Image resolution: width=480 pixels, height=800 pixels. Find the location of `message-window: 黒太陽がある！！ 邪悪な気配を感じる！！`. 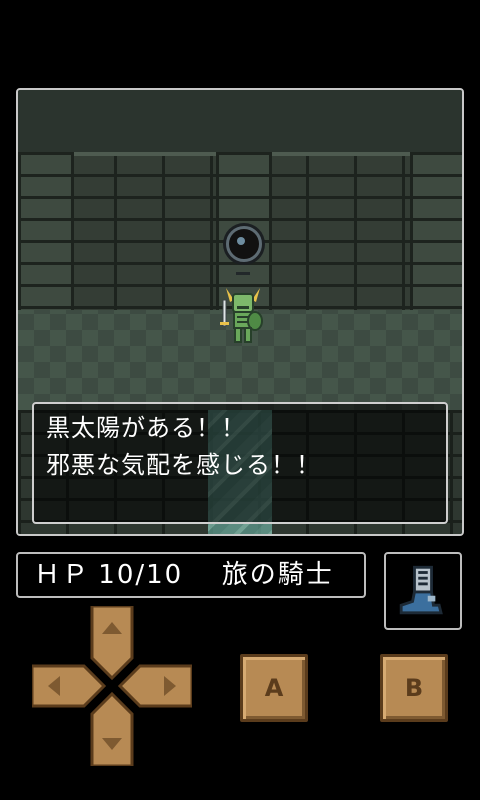

message-window: 黒太陽がある！！ 邪悪な気配を感じる！！ is located at coordinates (240, 463).